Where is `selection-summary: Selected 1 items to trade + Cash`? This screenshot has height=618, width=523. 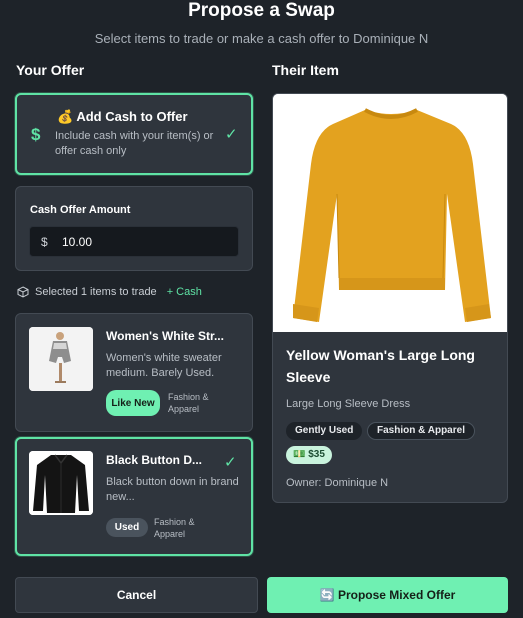
selection-summary: Selected 1 items to trade + Cash is located at coordinates (109, 292).